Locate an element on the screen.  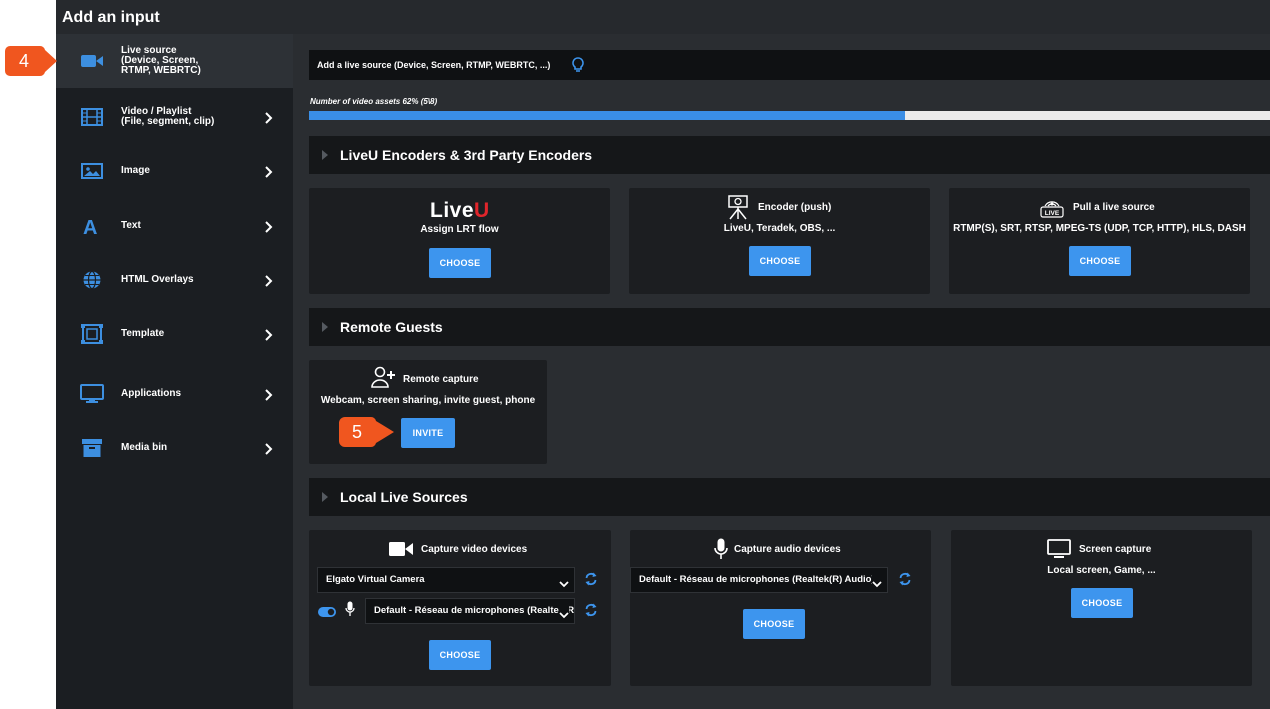
lightbulb-icon is located at coordinates (578, 65).